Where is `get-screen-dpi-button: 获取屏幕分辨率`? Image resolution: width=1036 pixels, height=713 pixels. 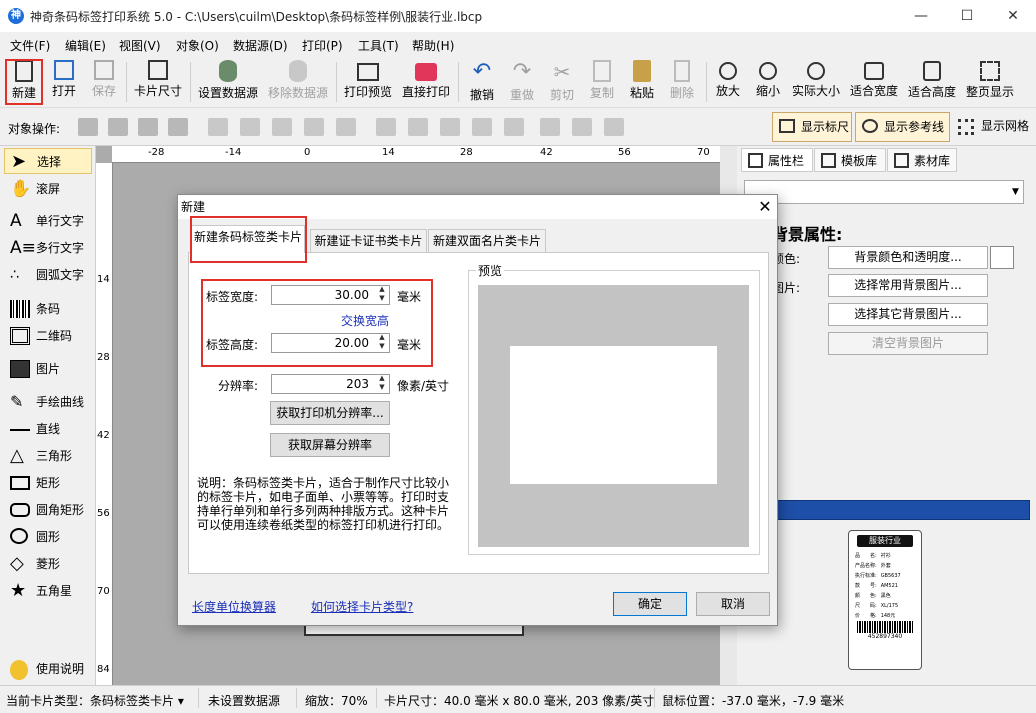 get-screen-dpi-button: 获取屏幕分辨率 is located at coordinates (330, 445).